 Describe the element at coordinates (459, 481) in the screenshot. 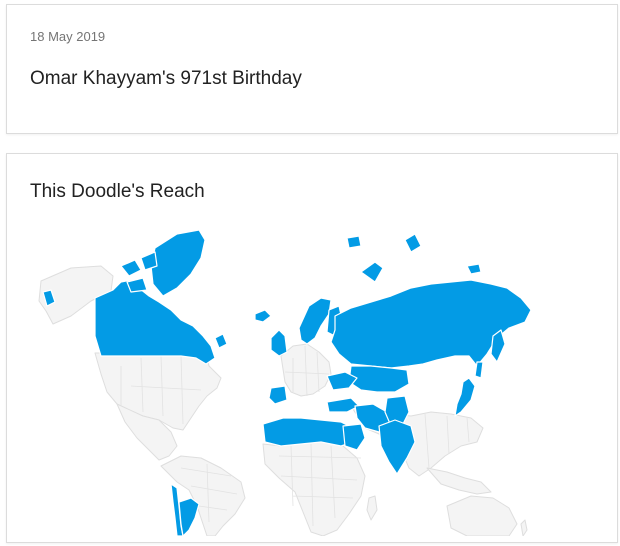

I see `land-southeast-asia` at that location.